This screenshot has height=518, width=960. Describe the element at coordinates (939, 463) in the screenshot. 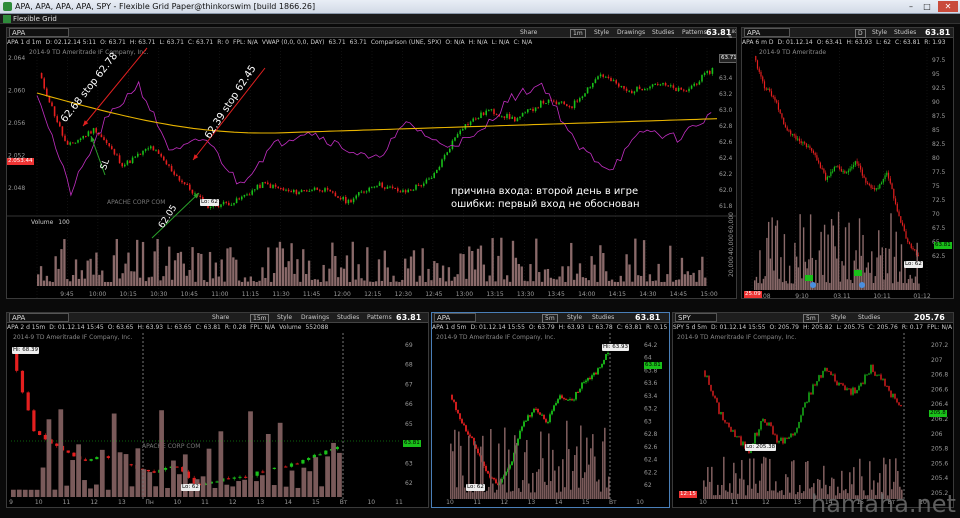

I see `spy-right-axis-label: 205.6` at that location.